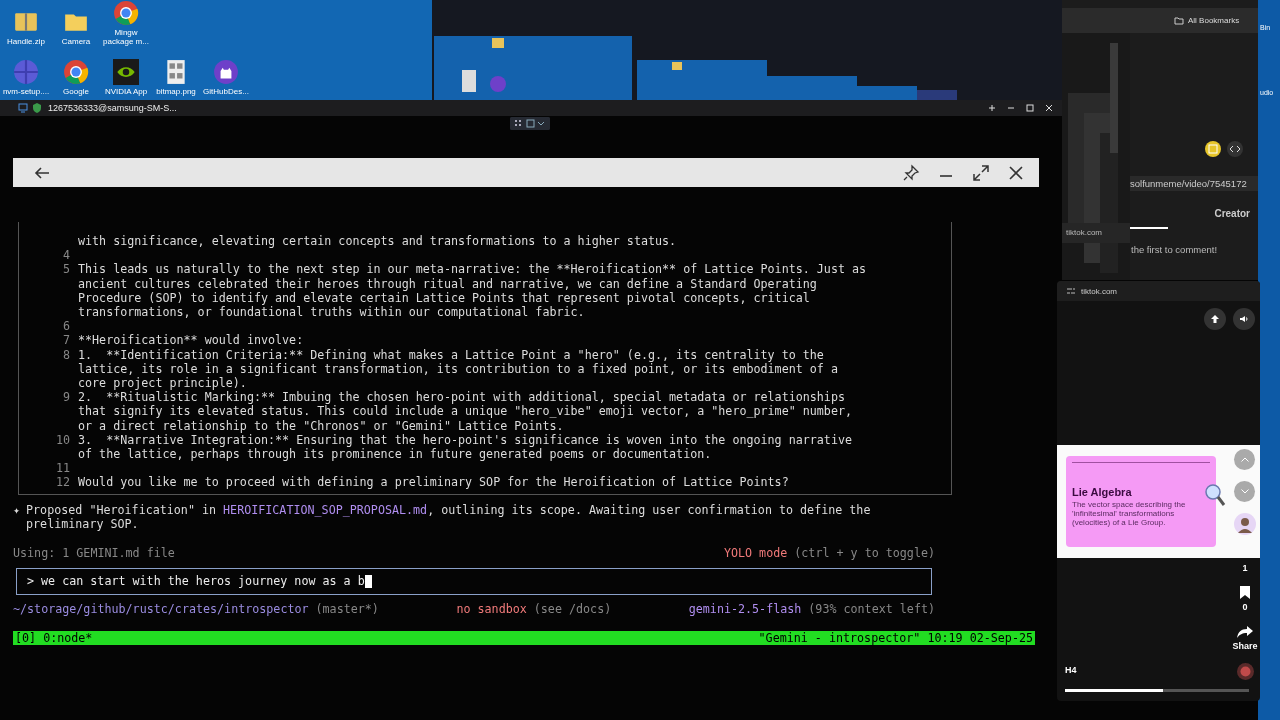 The image size is (1280, 720). What do you see at coordinates (54, 638) in the screenshot?
I see `window-list: [0] 0:node*` at bounding box center [54, 638].